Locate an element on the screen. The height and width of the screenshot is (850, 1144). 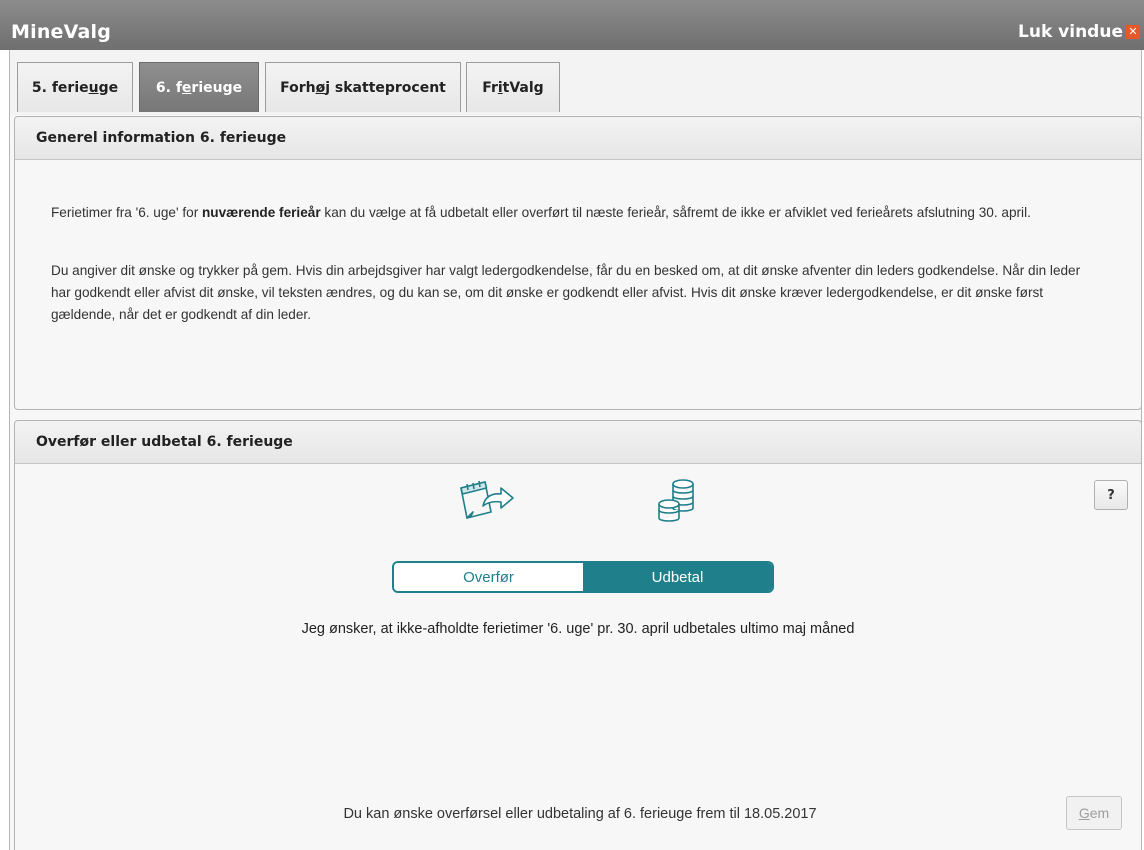
tab-label: 6. ferieuge is located at coordinates (199, 87).